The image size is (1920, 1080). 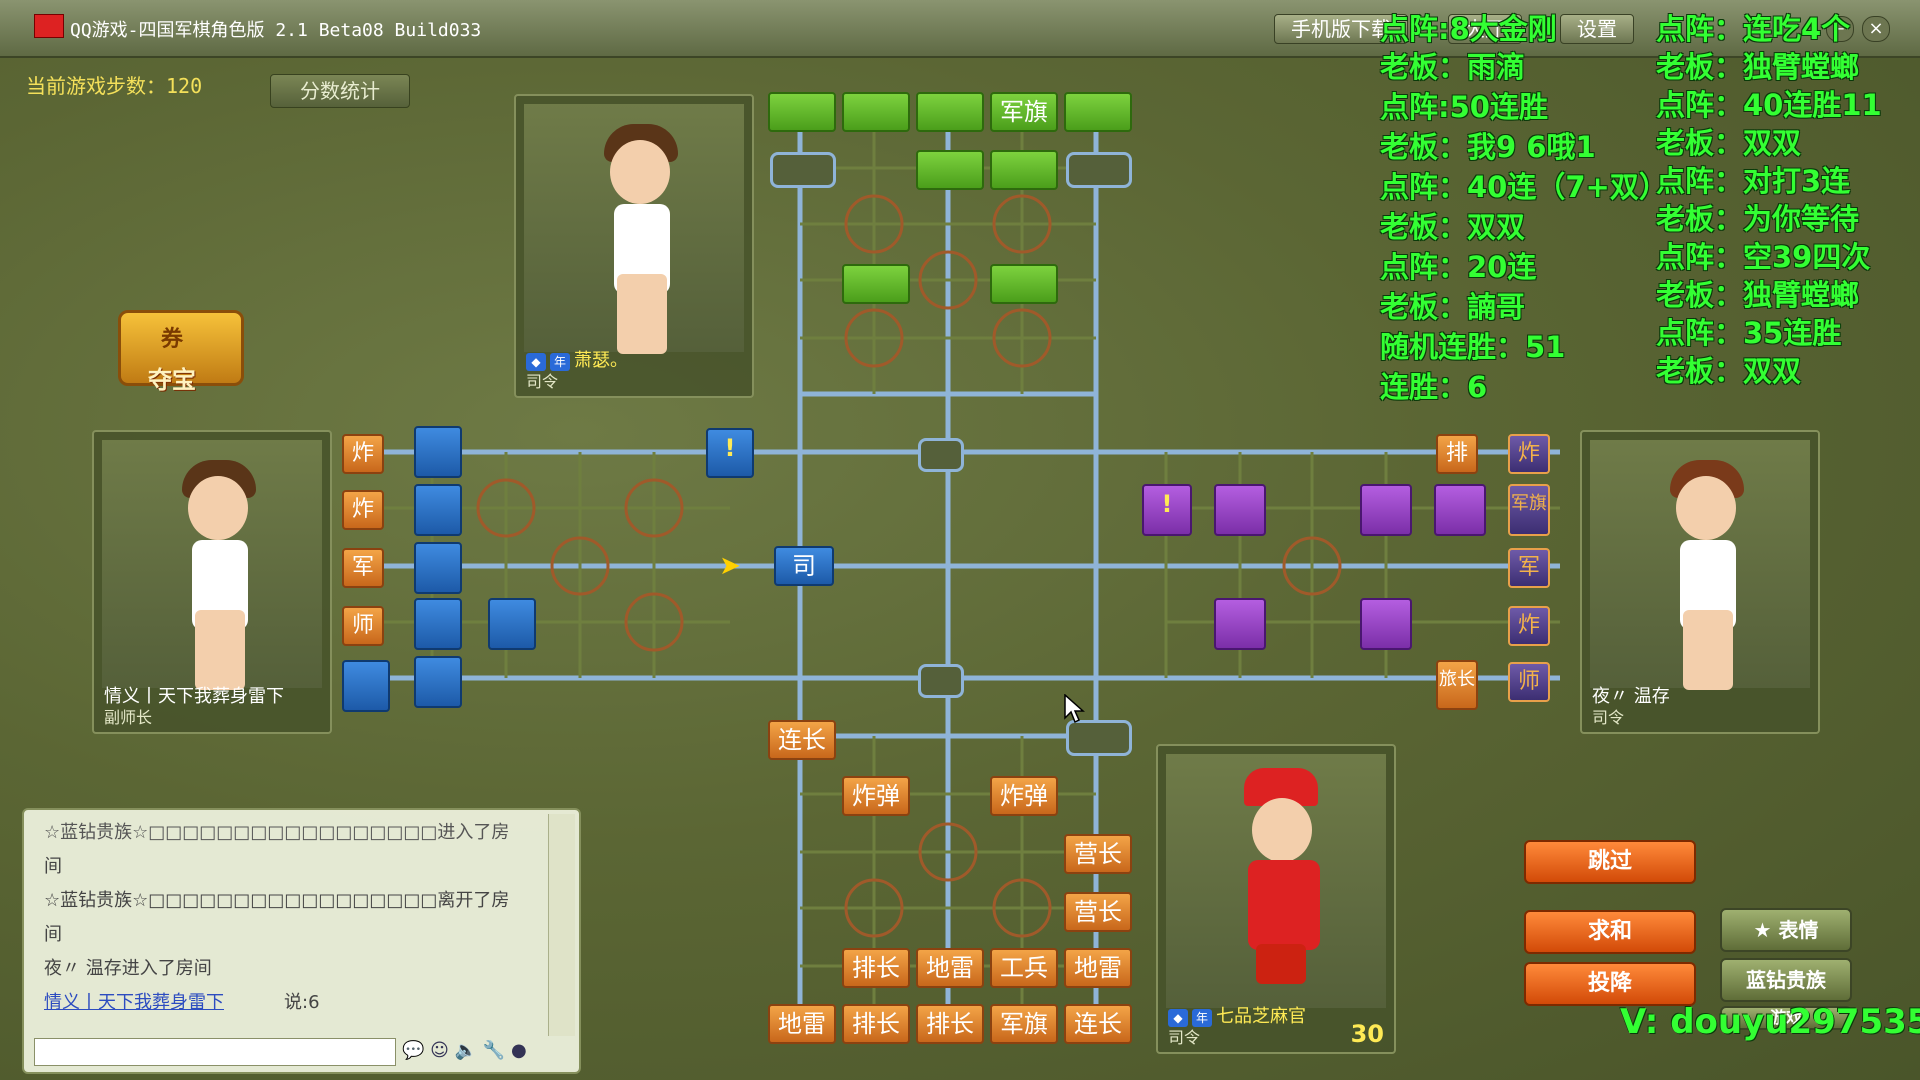 I want to click on qq-icon: ●, so click(x=519, y=1050).